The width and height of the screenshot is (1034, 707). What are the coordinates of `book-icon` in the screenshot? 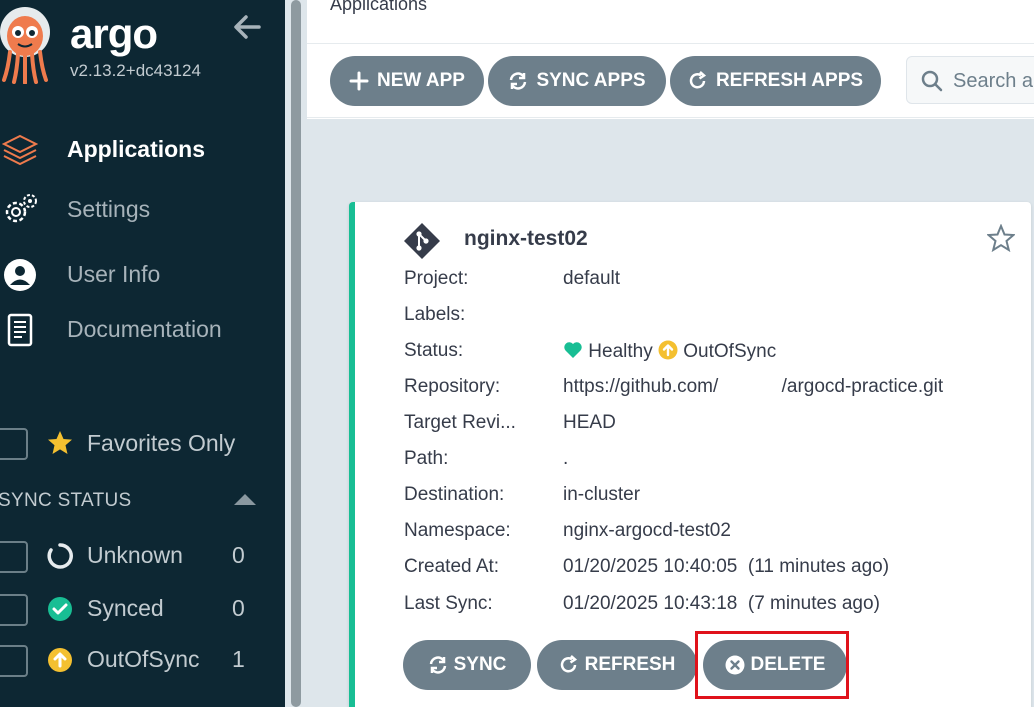 It's located at (20, 330).